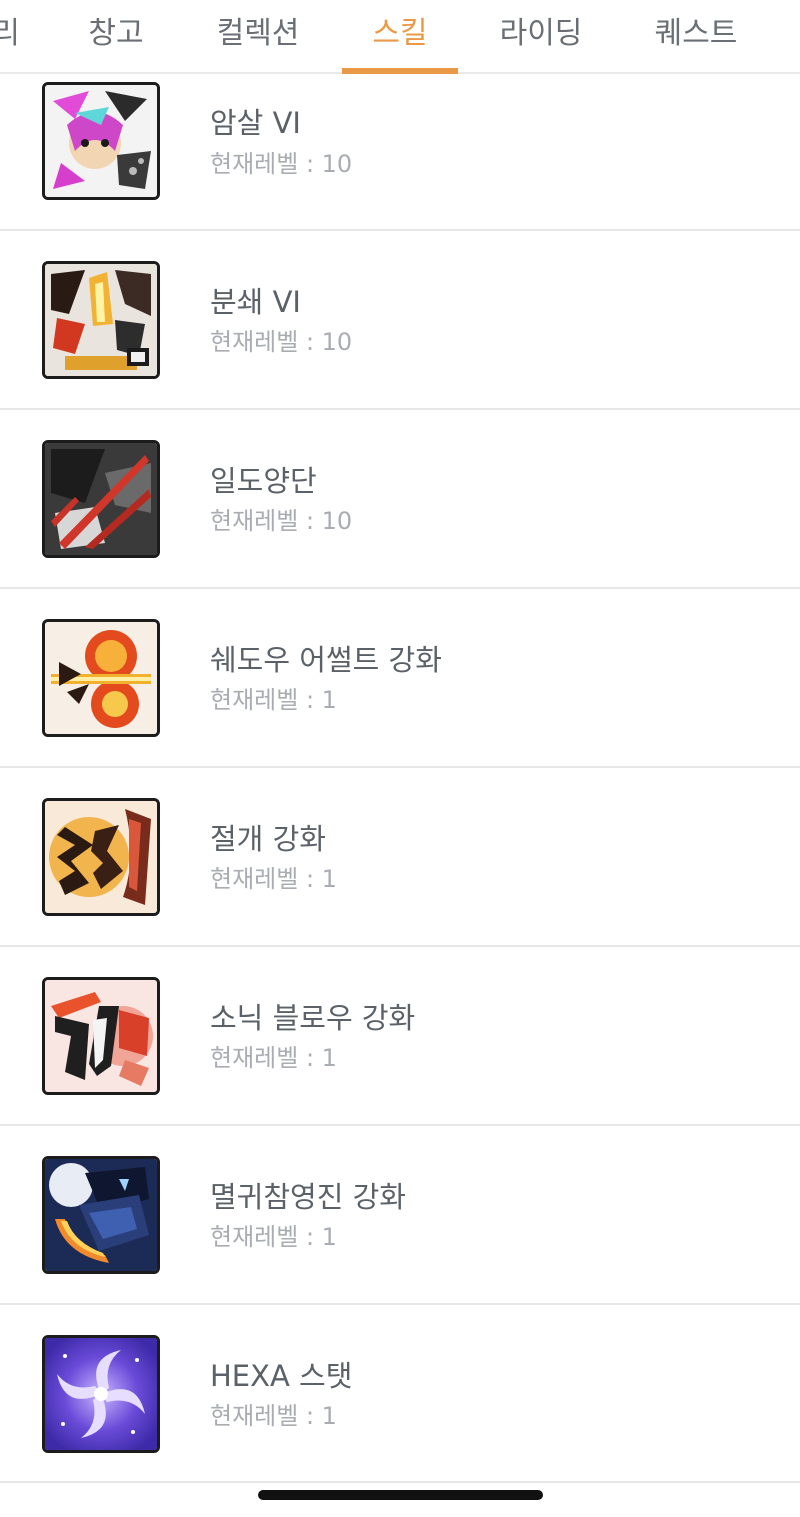  Describe the element at coordinates (400, 857) in the screenshot. I see `skill-row: 절개 강화 현재레벨 : 1` at that location.